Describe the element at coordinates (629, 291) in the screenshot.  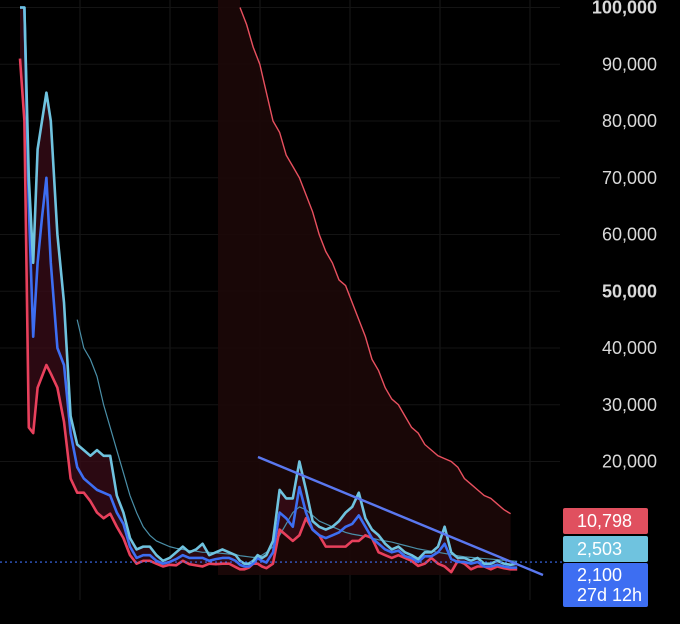
I see `y-tick-label: 50,000` at that location.